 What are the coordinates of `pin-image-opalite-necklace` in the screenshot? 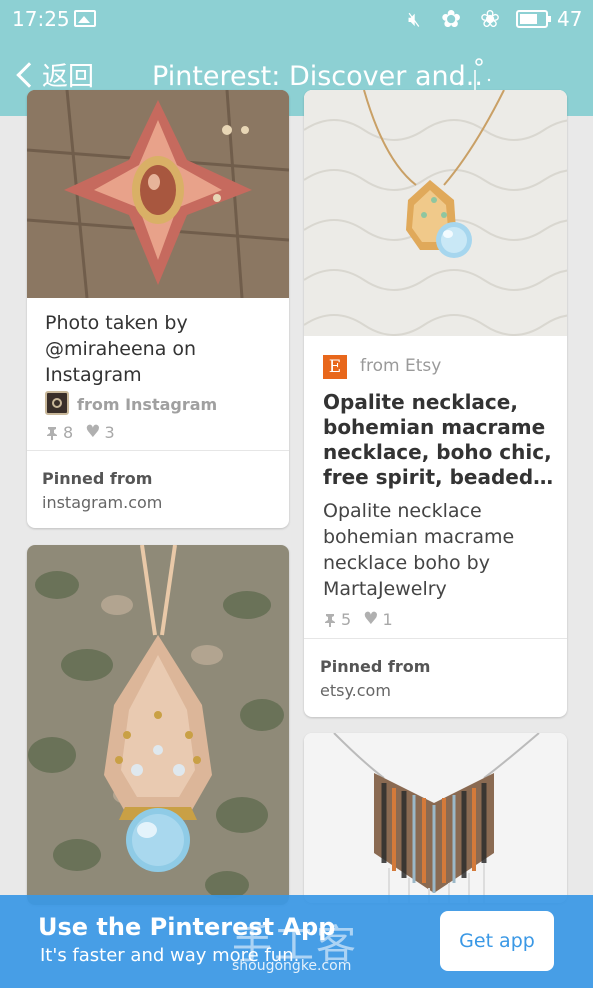 It's located at (435, 213).